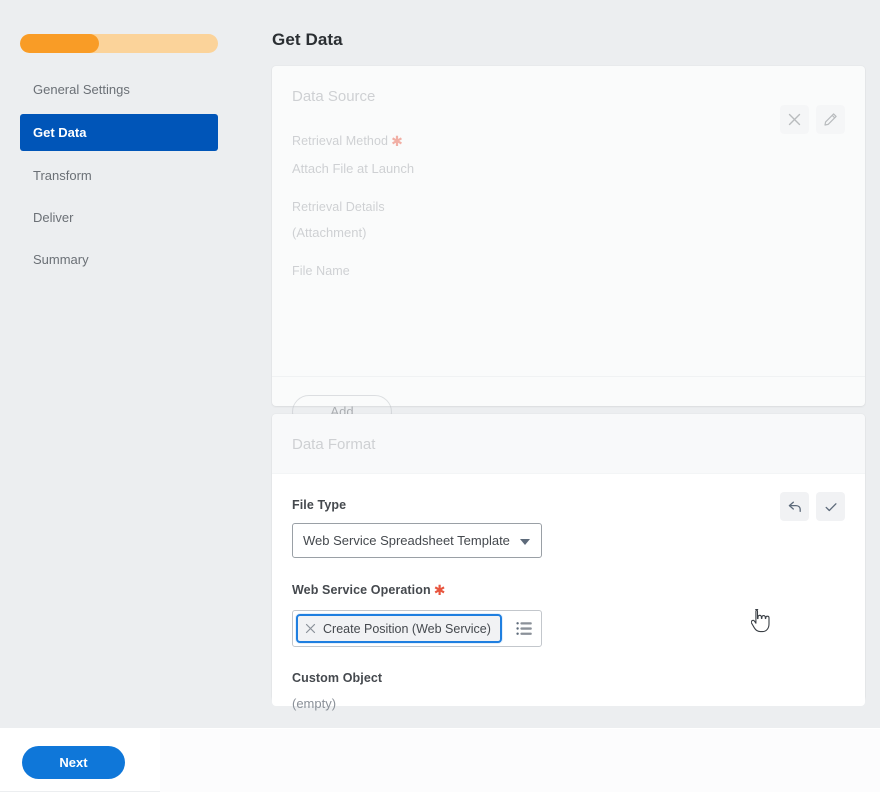  I want to click on selected-chip: Create Position (Web Service), so click(399, 628).